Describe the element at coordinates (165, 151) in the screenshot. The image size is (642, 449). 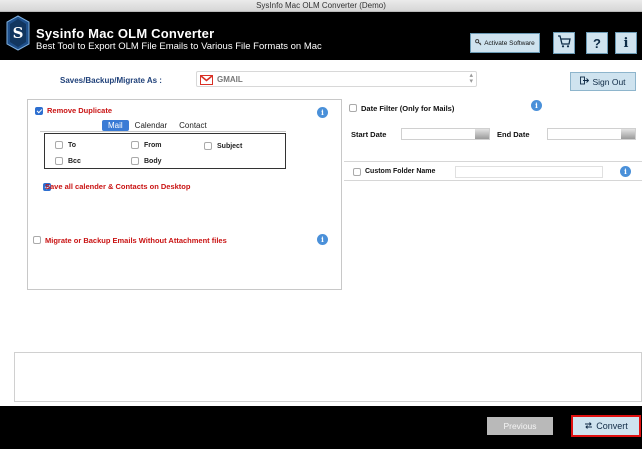
I see `mail-fields-box: To From Subject Bcc Body` at that location.